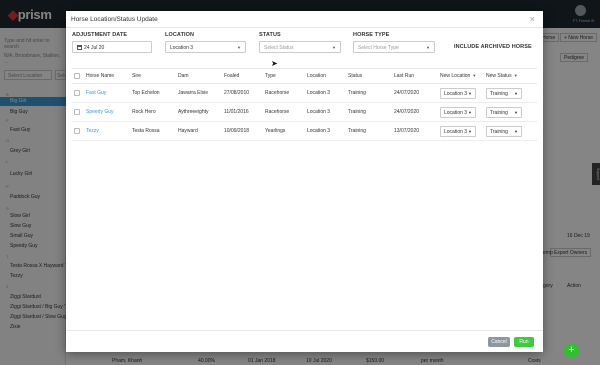  I want to click on foaled-cell: 11/01/2016, so click(242, 112).